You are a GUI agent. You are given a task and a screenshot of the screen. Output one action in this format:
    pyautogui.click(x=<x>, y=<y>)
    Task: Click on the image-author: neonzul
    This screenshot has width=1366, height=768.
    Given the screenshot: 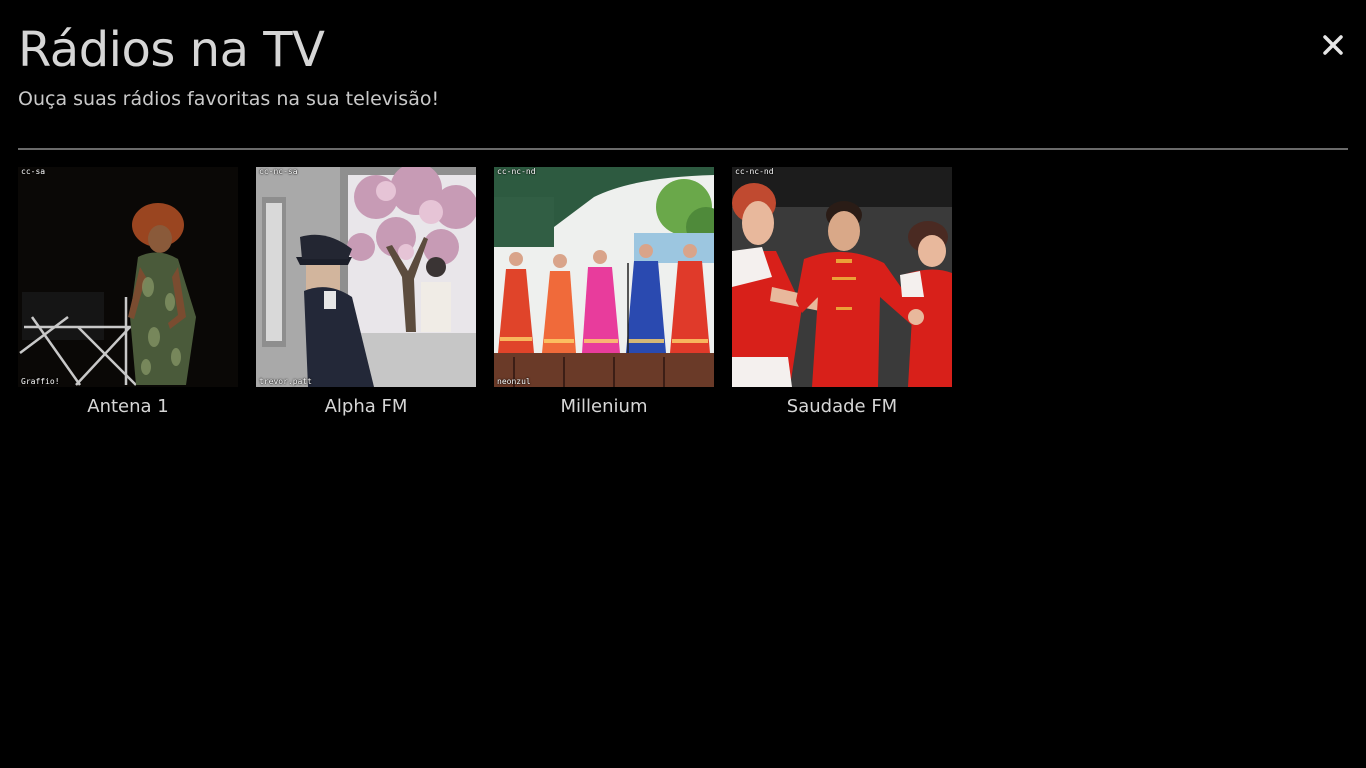 What is the action you would take?
    pyautogui.click(x=514, y=381)
    